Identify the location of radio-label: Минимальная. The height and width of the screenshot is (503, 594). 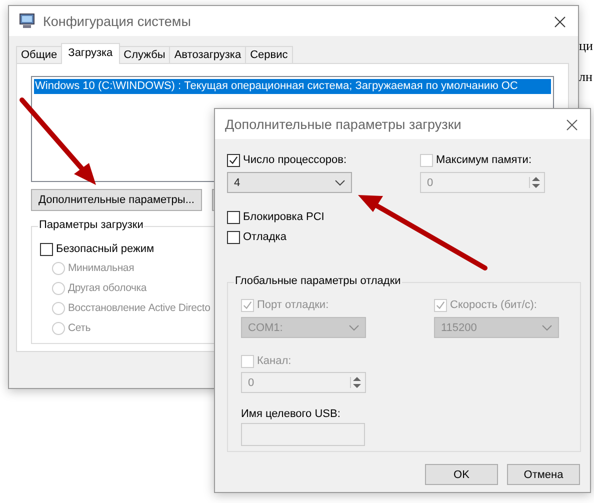
(101, 268).